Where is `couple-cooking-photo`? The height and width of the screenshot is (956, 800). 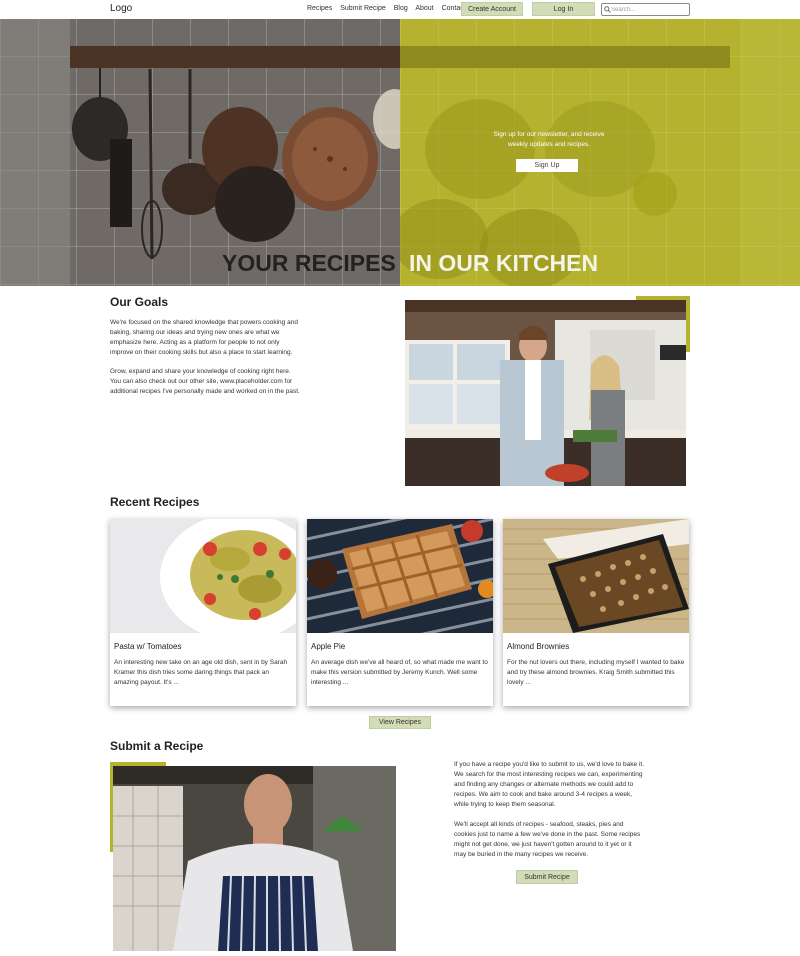
couple-cooking-photo is located at coordinates (545, 393).